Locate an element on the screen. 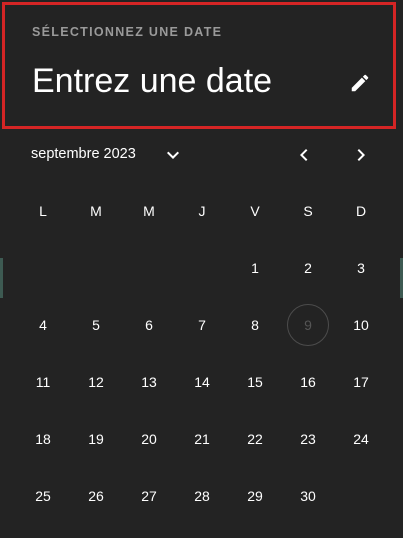 The height and width of the screenshot is (538, 403). day-number: 29 is located at coordinates (255, 495).